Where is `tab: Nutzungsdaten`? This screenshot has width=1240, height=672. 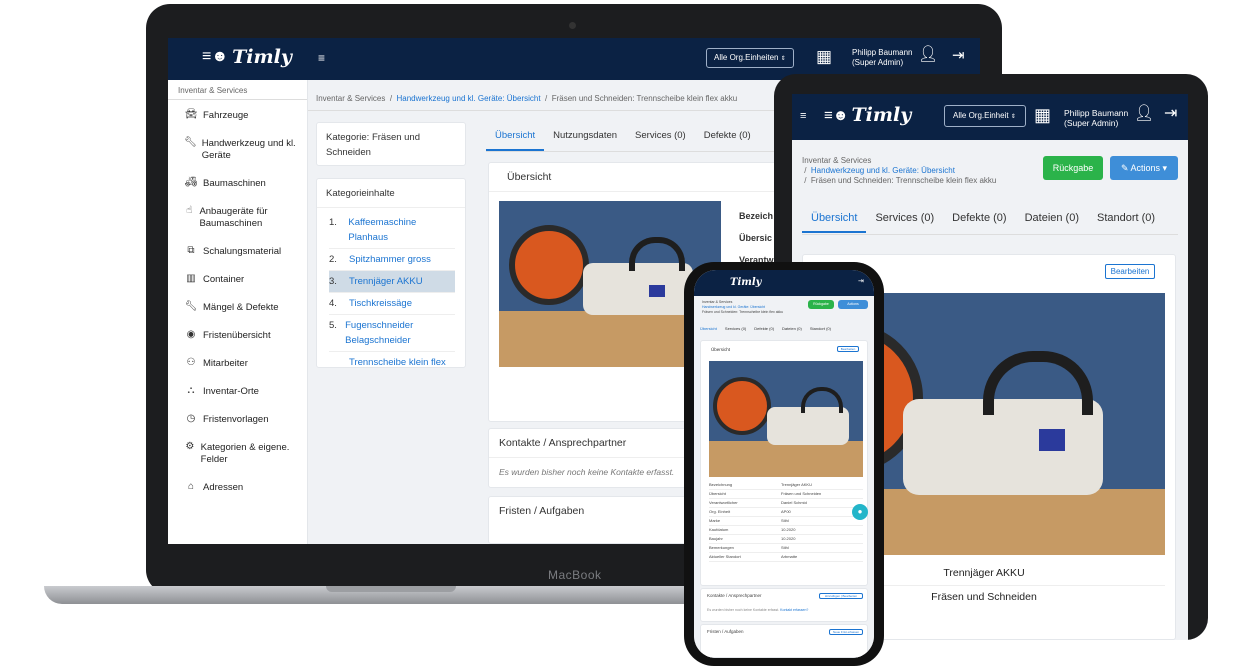
tab: Nutzungsdaten is located at coordinates (585, 140).